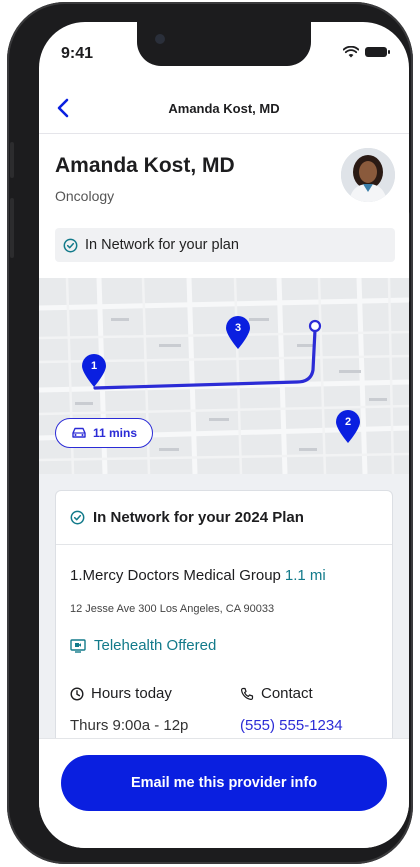 This screenshot has height=867, width=420. What do you see at coordinates (348, 422) in the screenshot?
I see `map-pin-label: 2` at bounding box center [348, 422].